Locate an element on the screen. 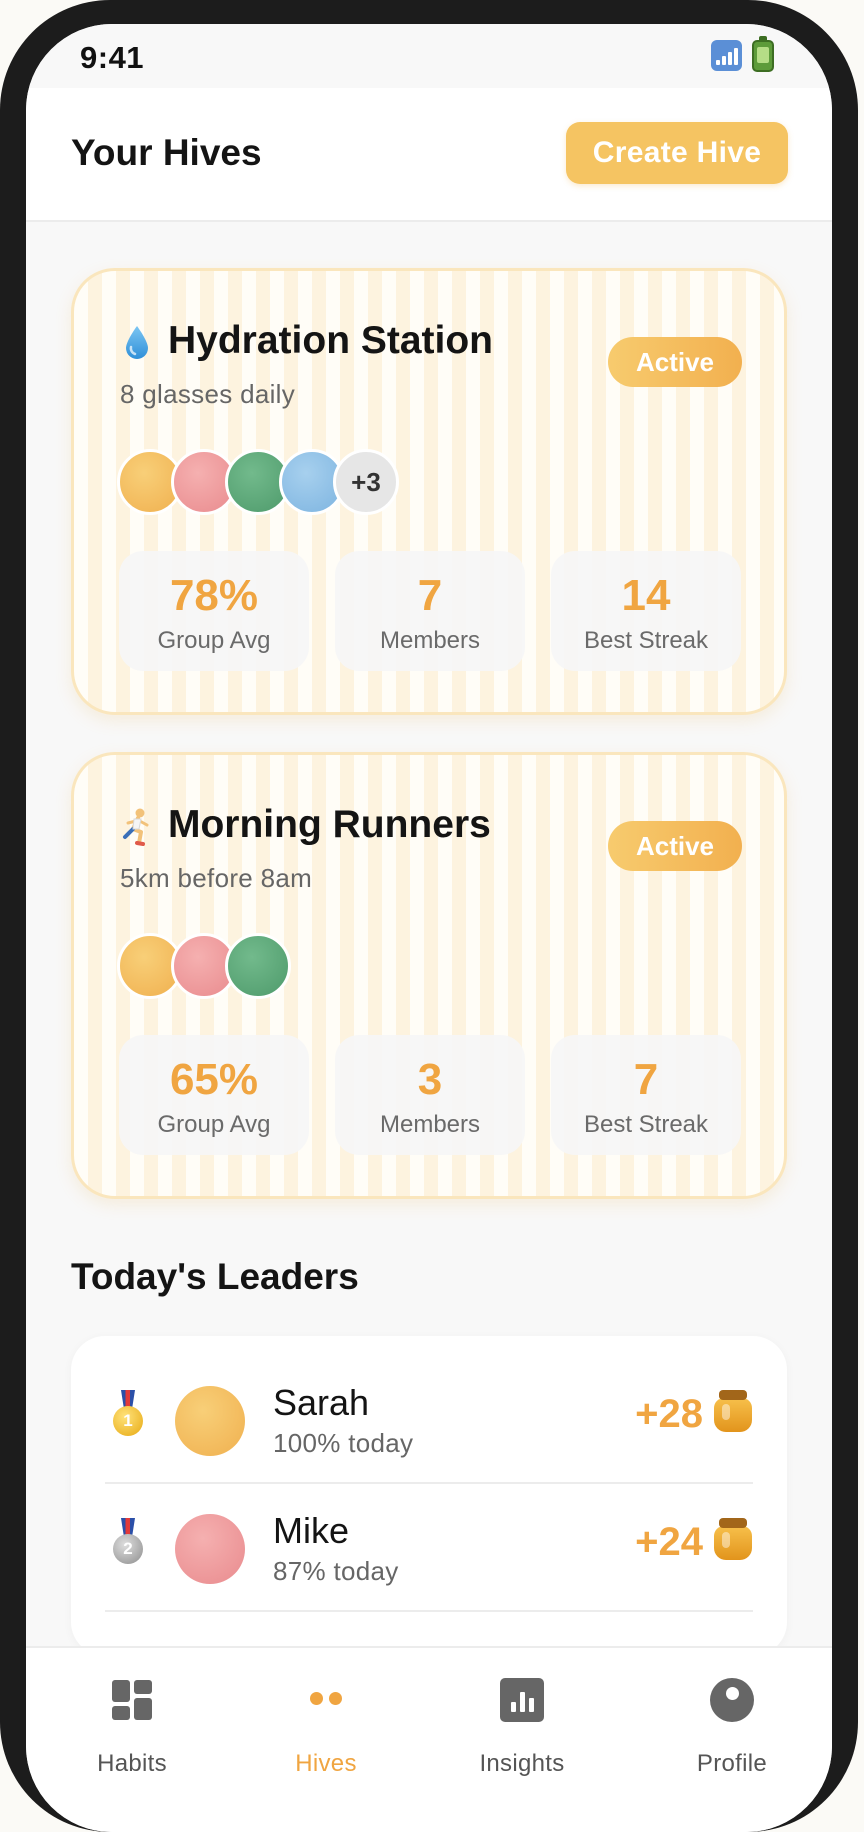  leader-points: +28 is located at coordinates (669, 1414).